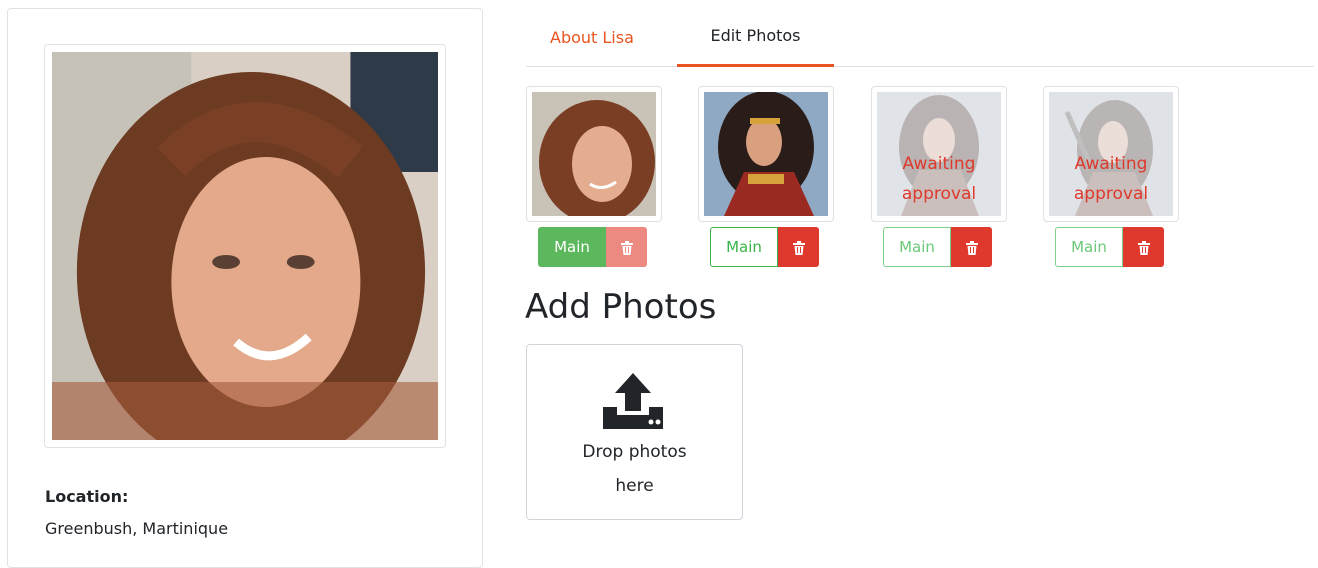 This screenshot has width=1318, height=568. What do you see at coordinates (634, 469) in the screenshot?
I see `dropzone-text: Drop photos here` at bounding box center [634, 469].